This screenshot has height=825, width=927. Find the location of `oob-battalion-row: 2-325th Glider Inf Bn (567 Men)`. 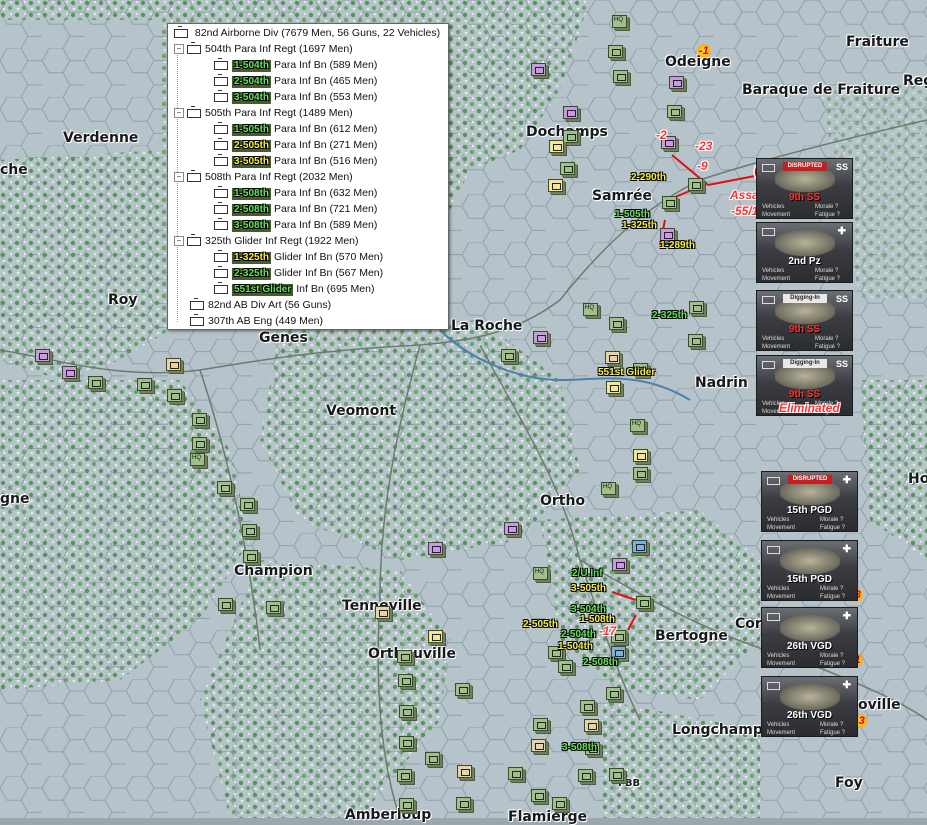

oob-battalion-row: 2-325th Glider Inf Bn (567 Men) is located at coordinates (298, 273).